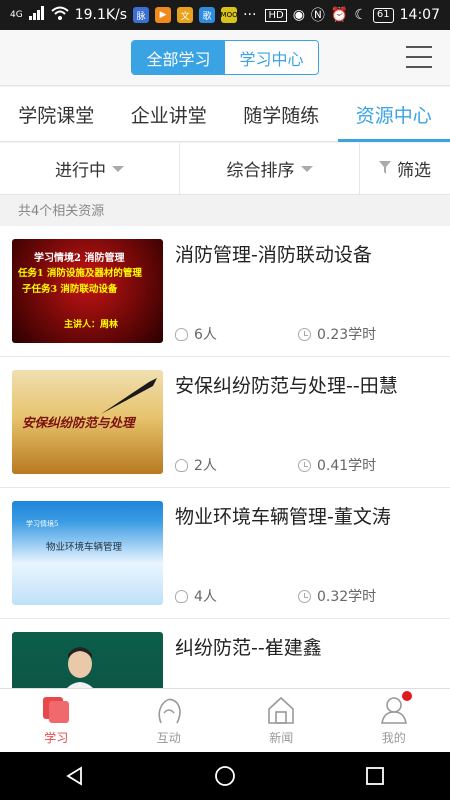 The width and height of the screenshot is (450, 800). I want to click on nav-news: 新闻, so click(281, 720).